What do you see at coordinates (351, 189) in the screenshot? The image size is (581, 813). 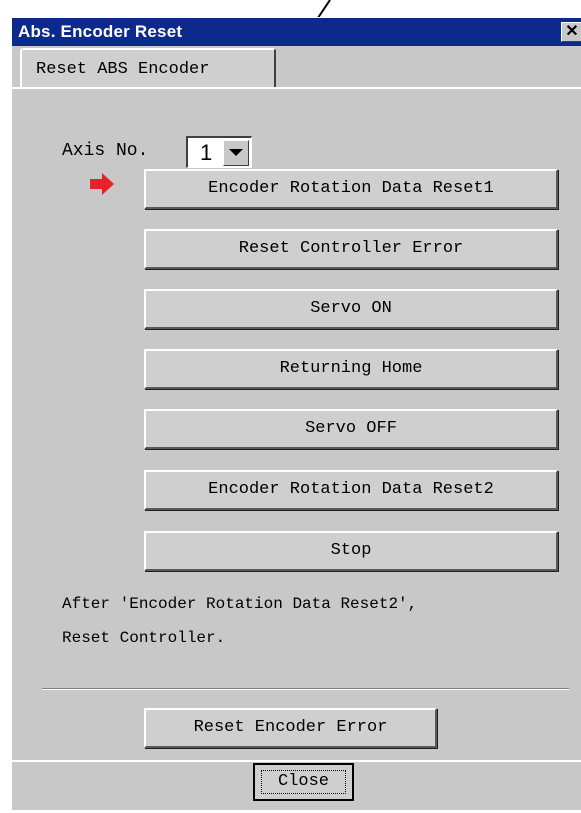 I see `encoder-rotation-data-reset1-button: Encoder Rotation Data Reset1` at bounding box center [351, 189].